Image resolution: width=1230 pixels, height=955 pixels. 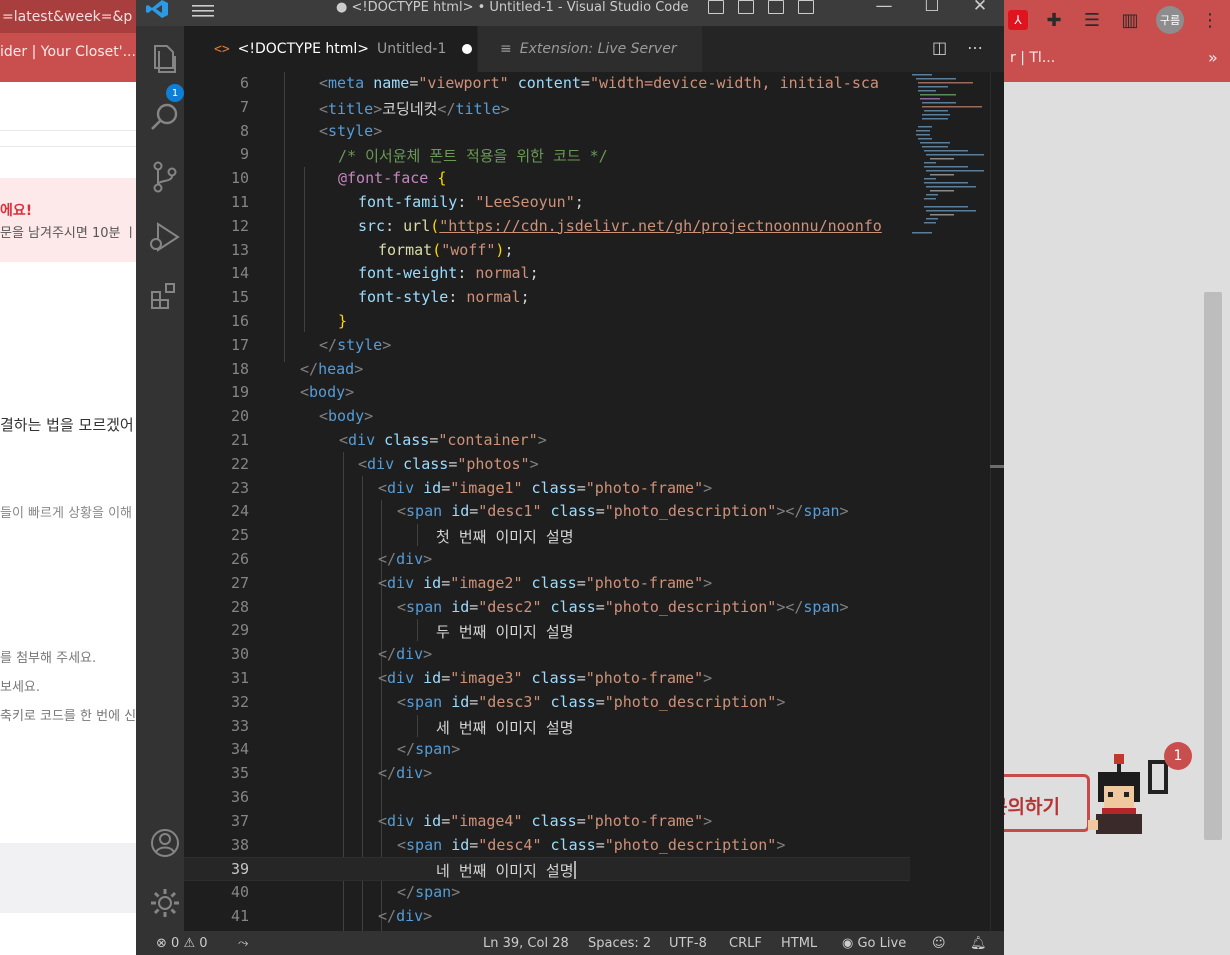 I want to click on code-line: 23 <div id="image1" class="photo-frame">, so click(x=471, y=487).